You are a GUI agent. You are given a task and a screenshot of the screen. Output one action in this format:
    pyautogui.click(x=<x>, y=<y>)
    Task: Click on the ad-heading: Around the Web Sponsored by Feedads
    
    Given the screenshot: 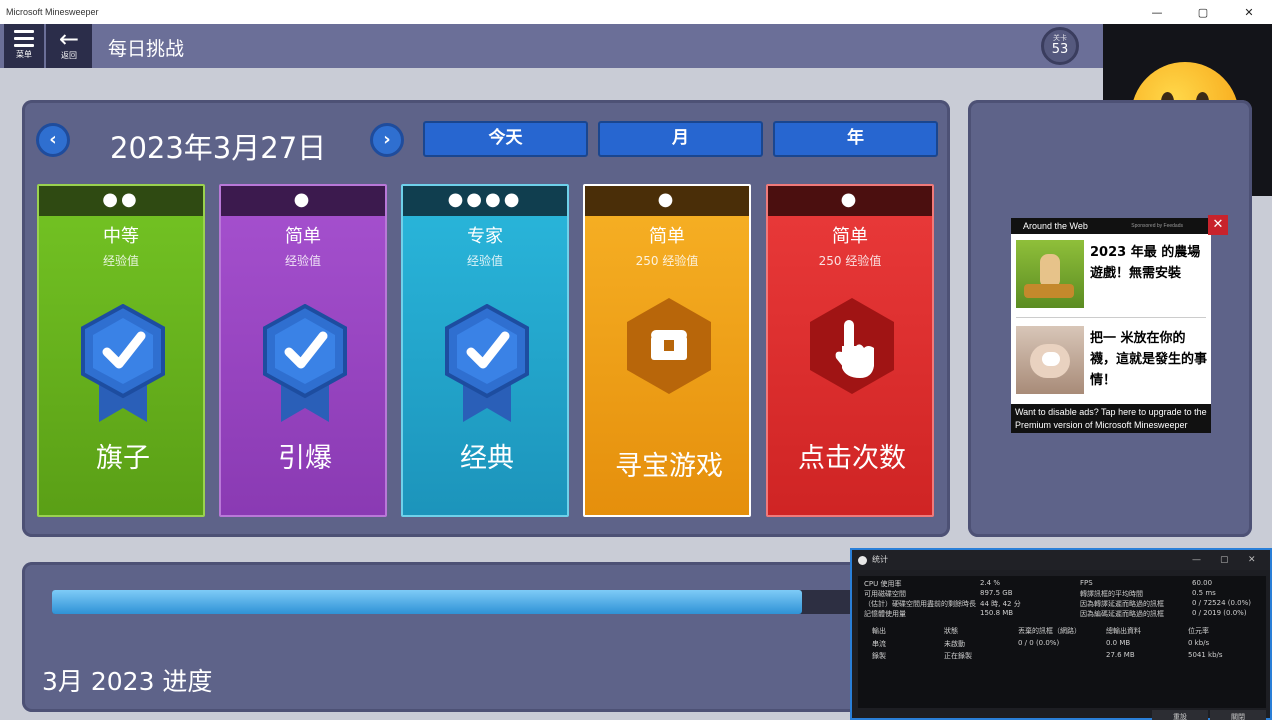 What is the action you would take?
    pyautogui.click(x=1111, y=226)
    